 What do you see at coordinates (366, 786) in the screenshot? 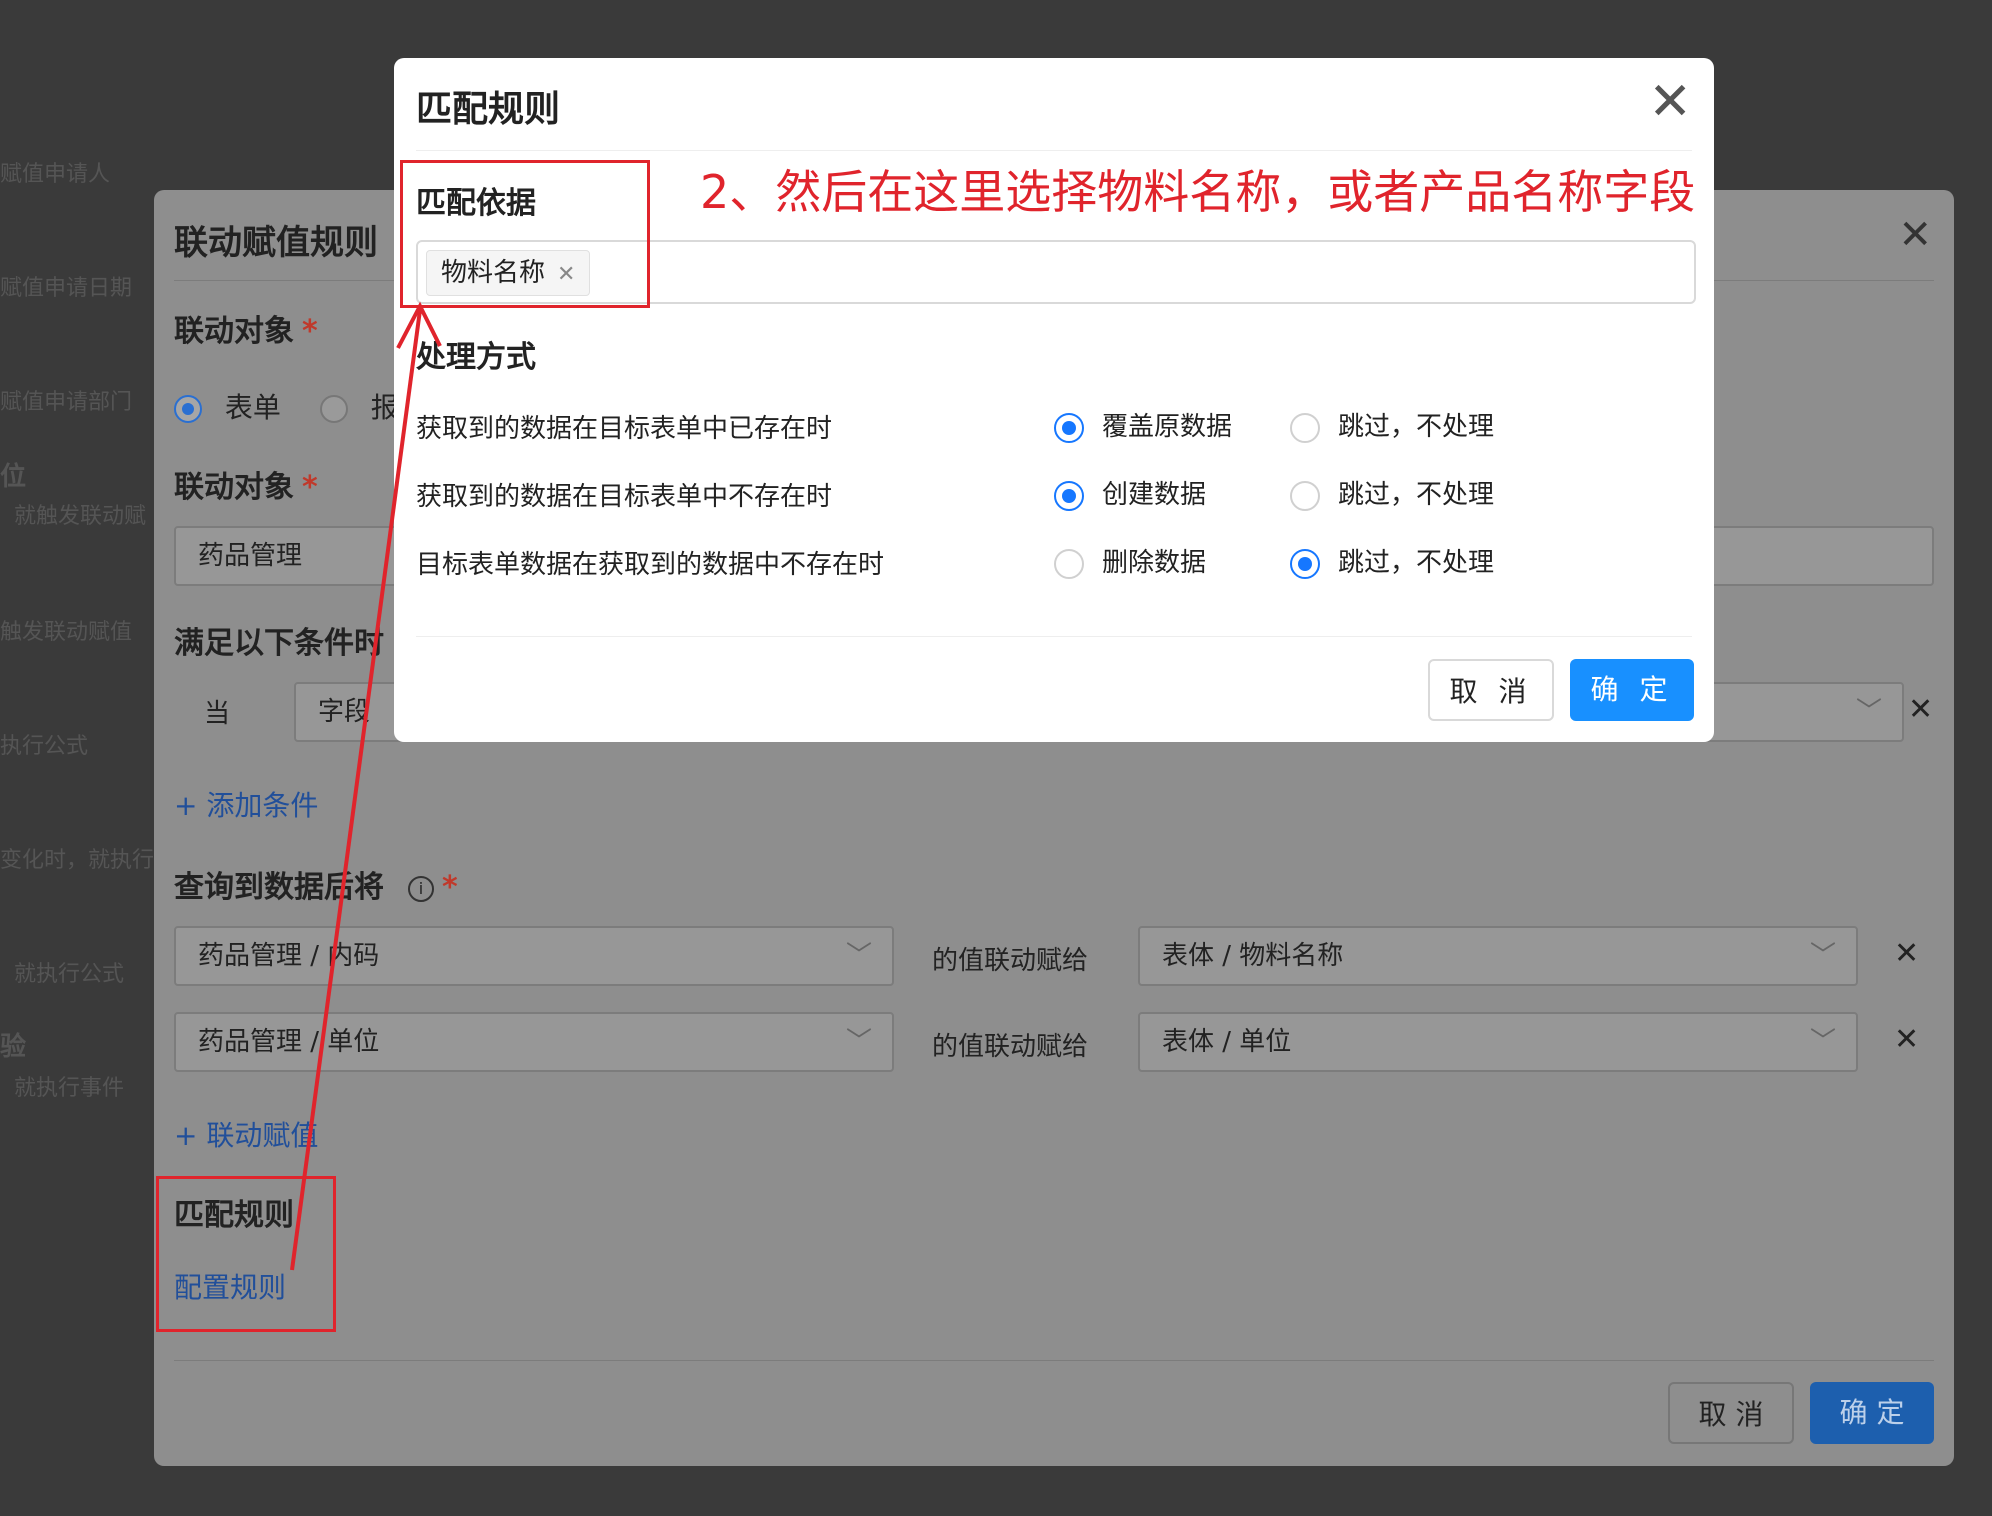
I see `annotation-arrow` at bounding box center [366, 786].